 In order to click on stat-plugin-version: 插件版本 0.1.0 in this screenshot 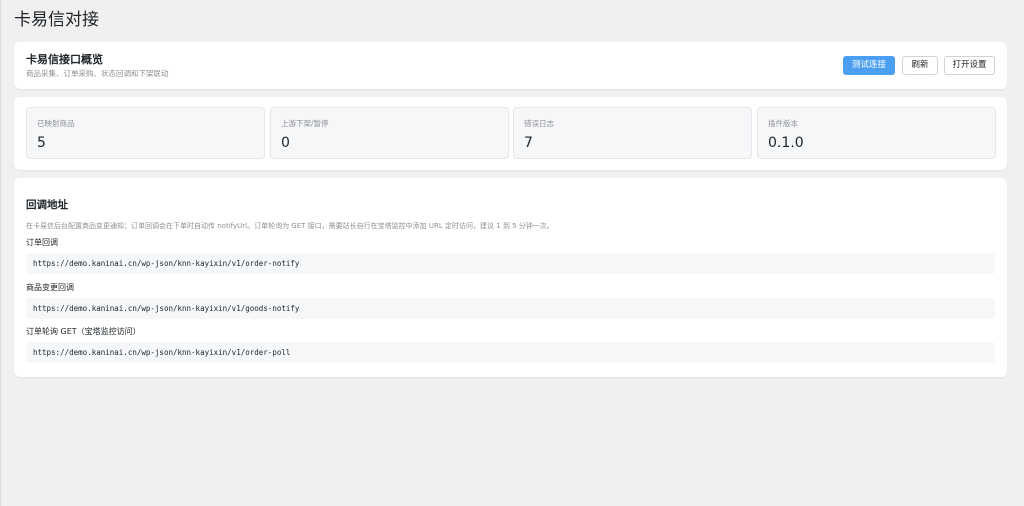, I will do `click(876, 133)`.